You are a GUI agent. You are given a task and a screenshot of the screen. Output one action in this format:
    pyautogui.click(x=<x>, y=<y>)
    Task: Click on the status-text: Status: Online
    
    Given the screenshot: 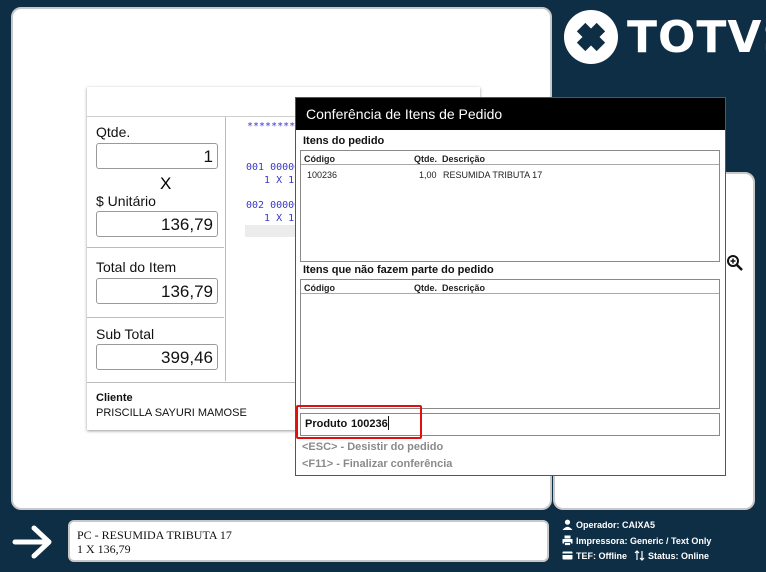 What is the action you would take?
    pyautogui.click(x=679, y=555)
    